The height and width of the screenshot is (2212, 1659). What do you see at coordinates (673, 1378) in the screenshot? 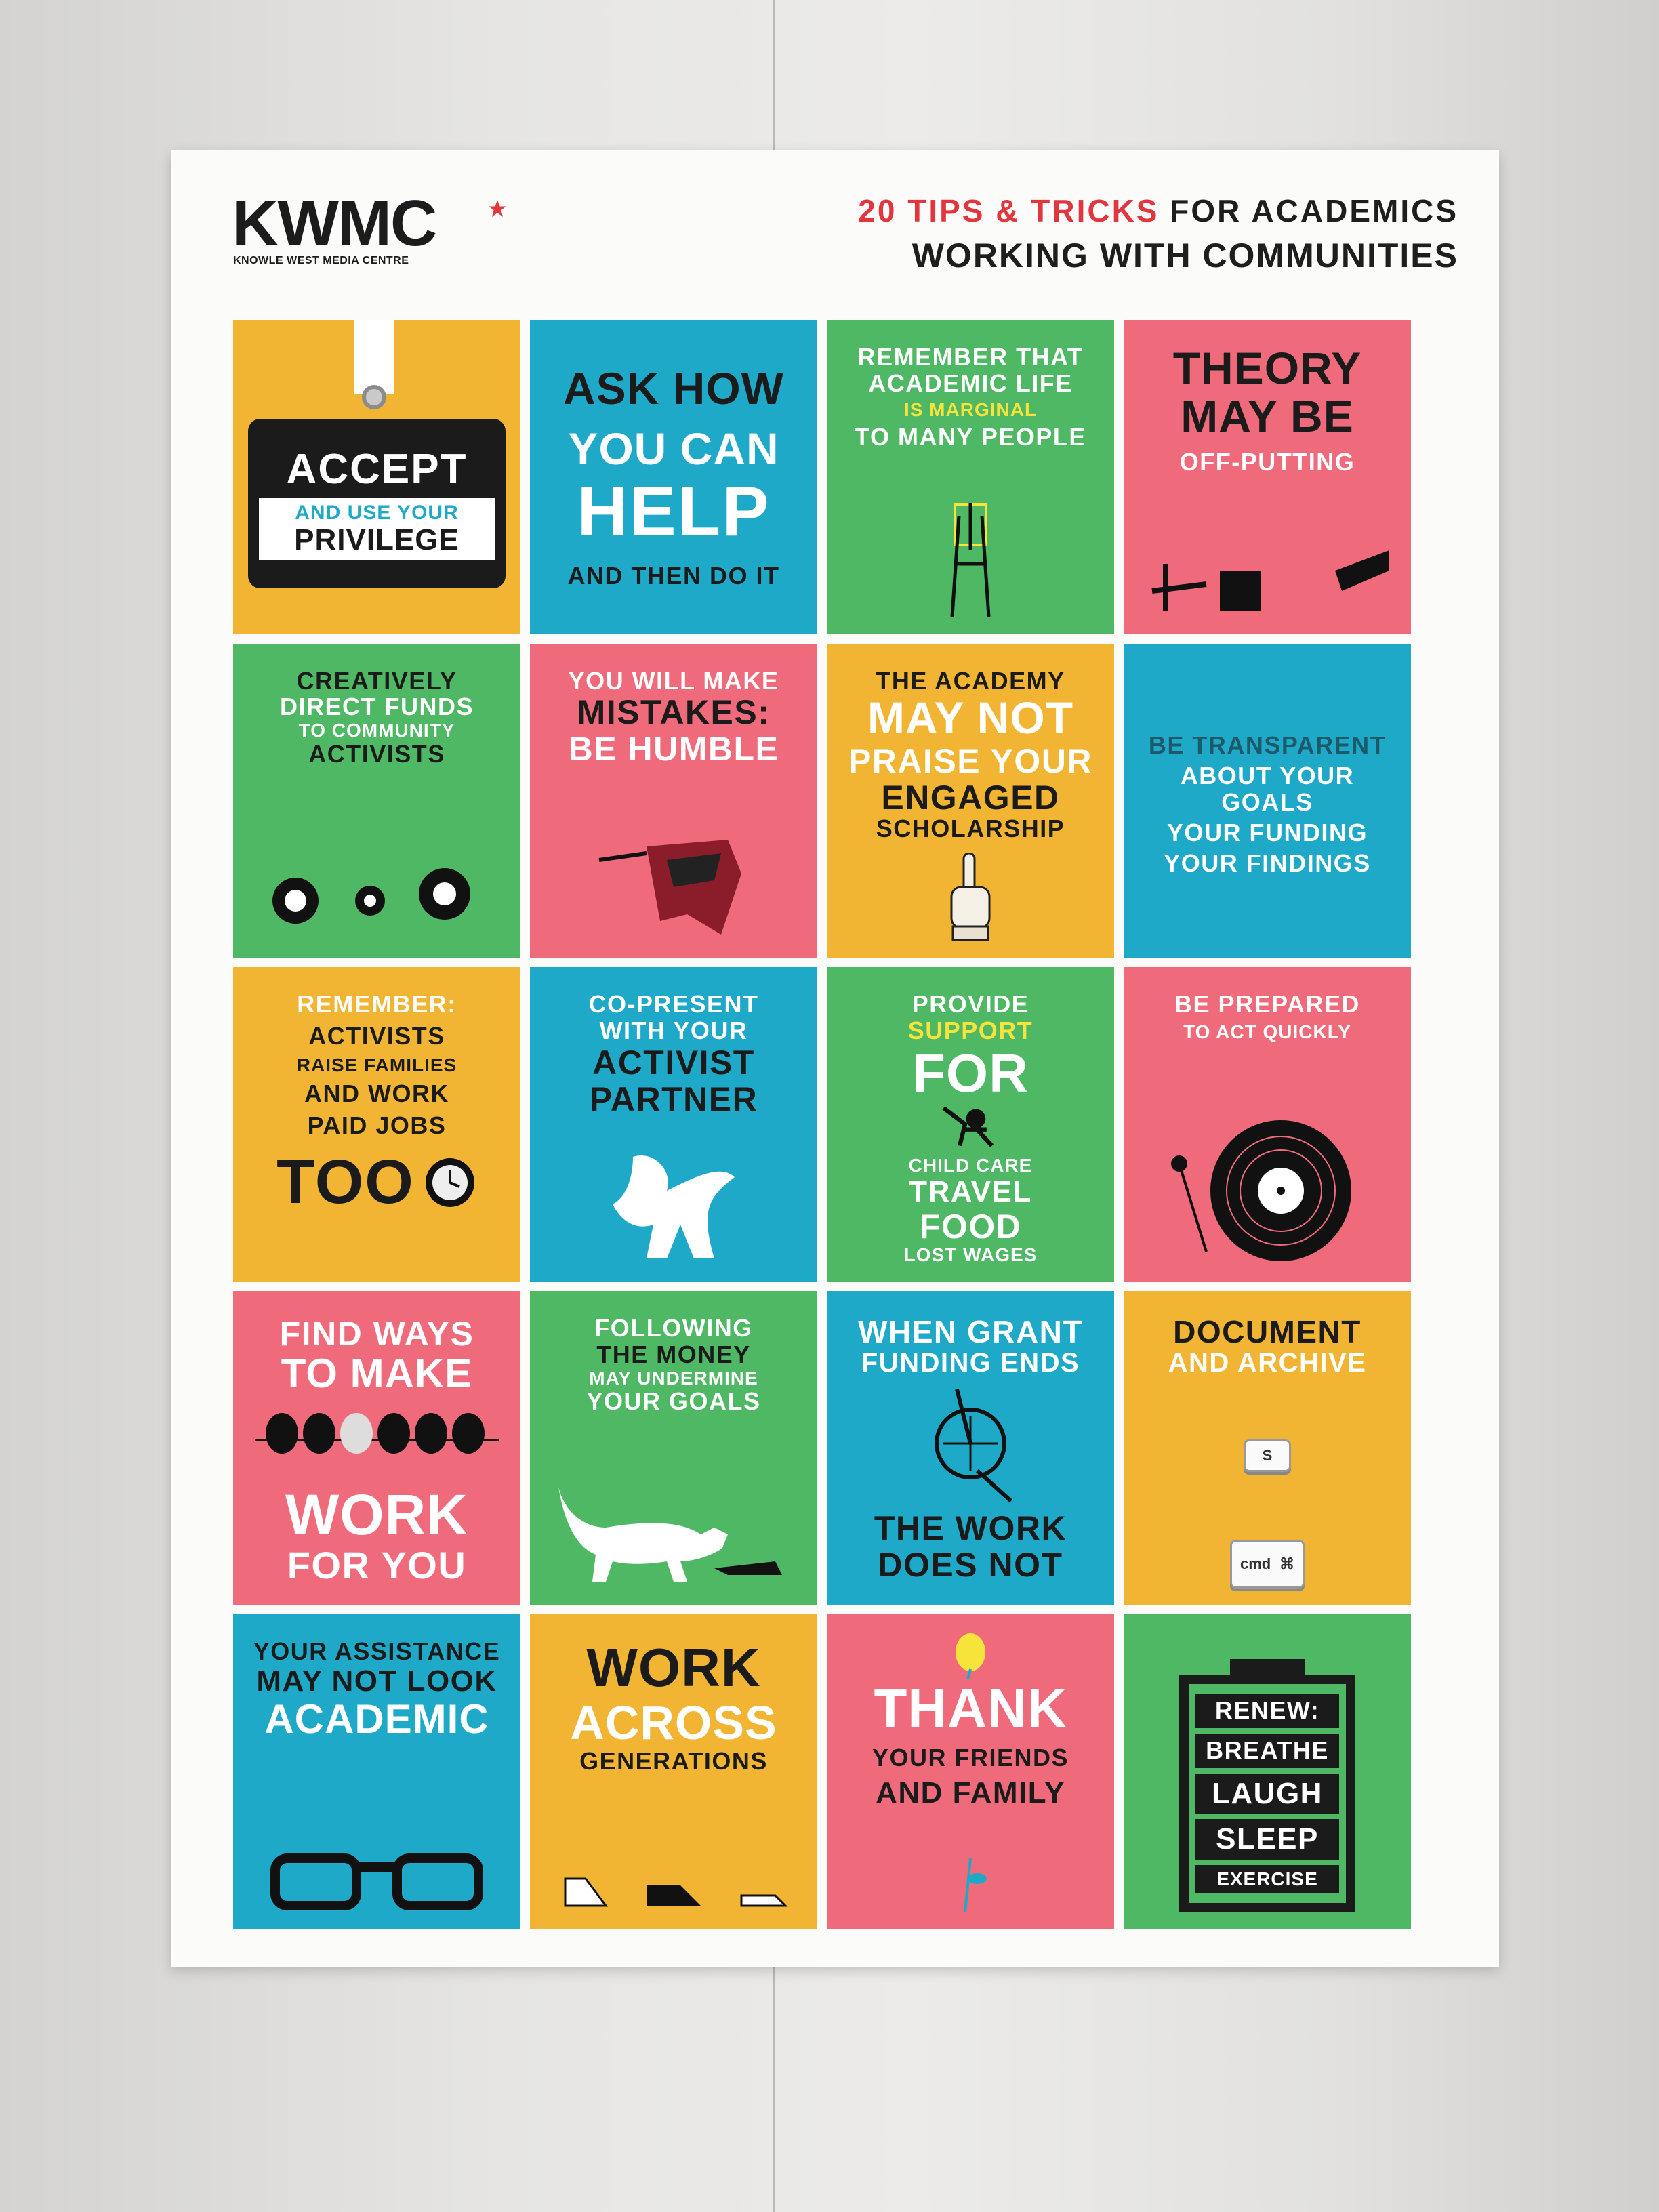
I see `tip-line: MAY UNDERMINE` at bounding box center [673, 1378].